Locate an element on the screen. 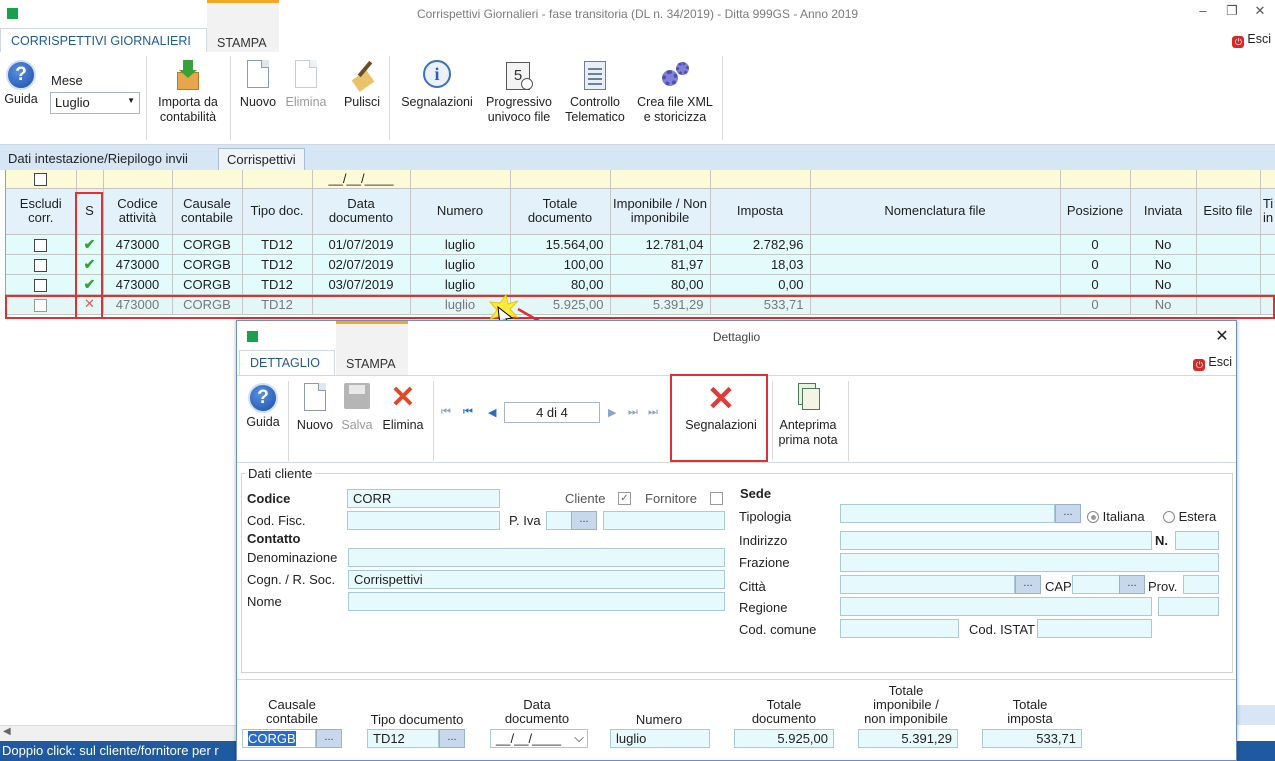 The height and width of the screenshot is (761, 1275). exclude-cell is located at coordinates (41, 284).